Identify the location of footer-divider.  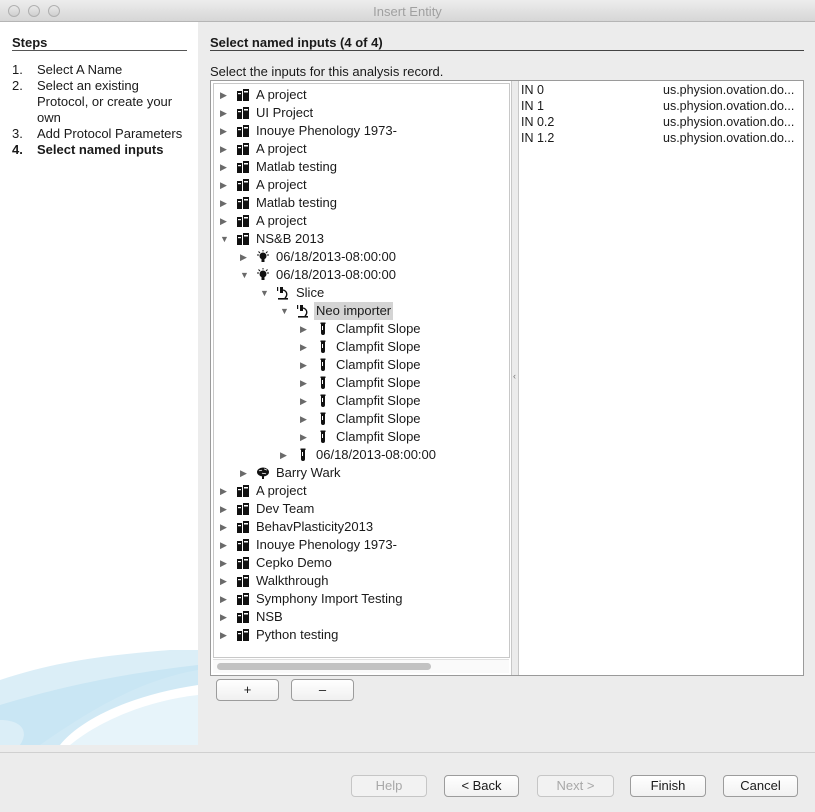
(407, 752).